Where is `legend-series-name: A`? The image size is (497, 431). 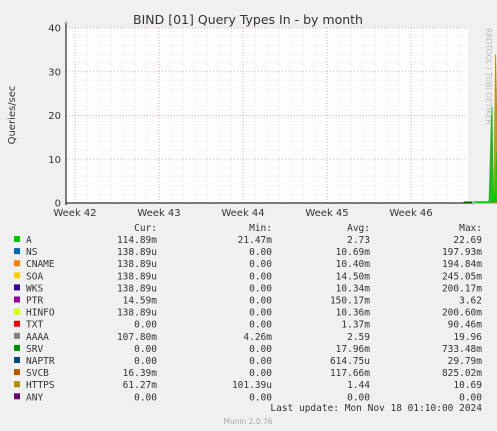 legend-series-name: A is located at coordinates (29, 240).